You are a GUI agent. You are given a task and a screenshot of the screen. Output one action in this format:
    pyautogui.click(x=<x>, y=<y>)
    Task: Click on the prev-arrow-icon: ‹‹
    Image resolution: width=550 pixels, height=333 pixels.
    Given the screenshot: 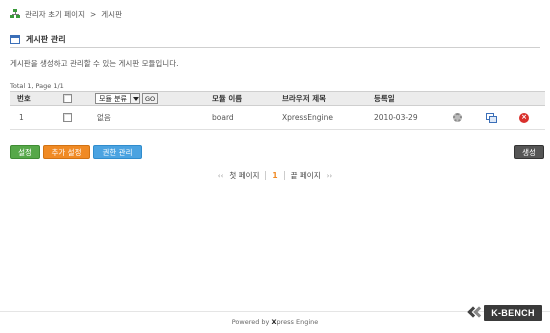 What is the action you would take?
    pyautogui.click(x=220, y=175)
    